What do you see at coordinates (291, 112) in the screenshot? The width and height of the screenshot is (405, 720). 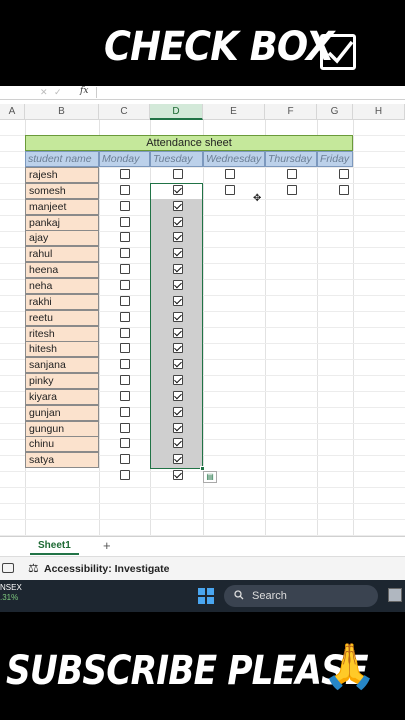 I see `column-header-F: F` at bounding box center [291, 112].